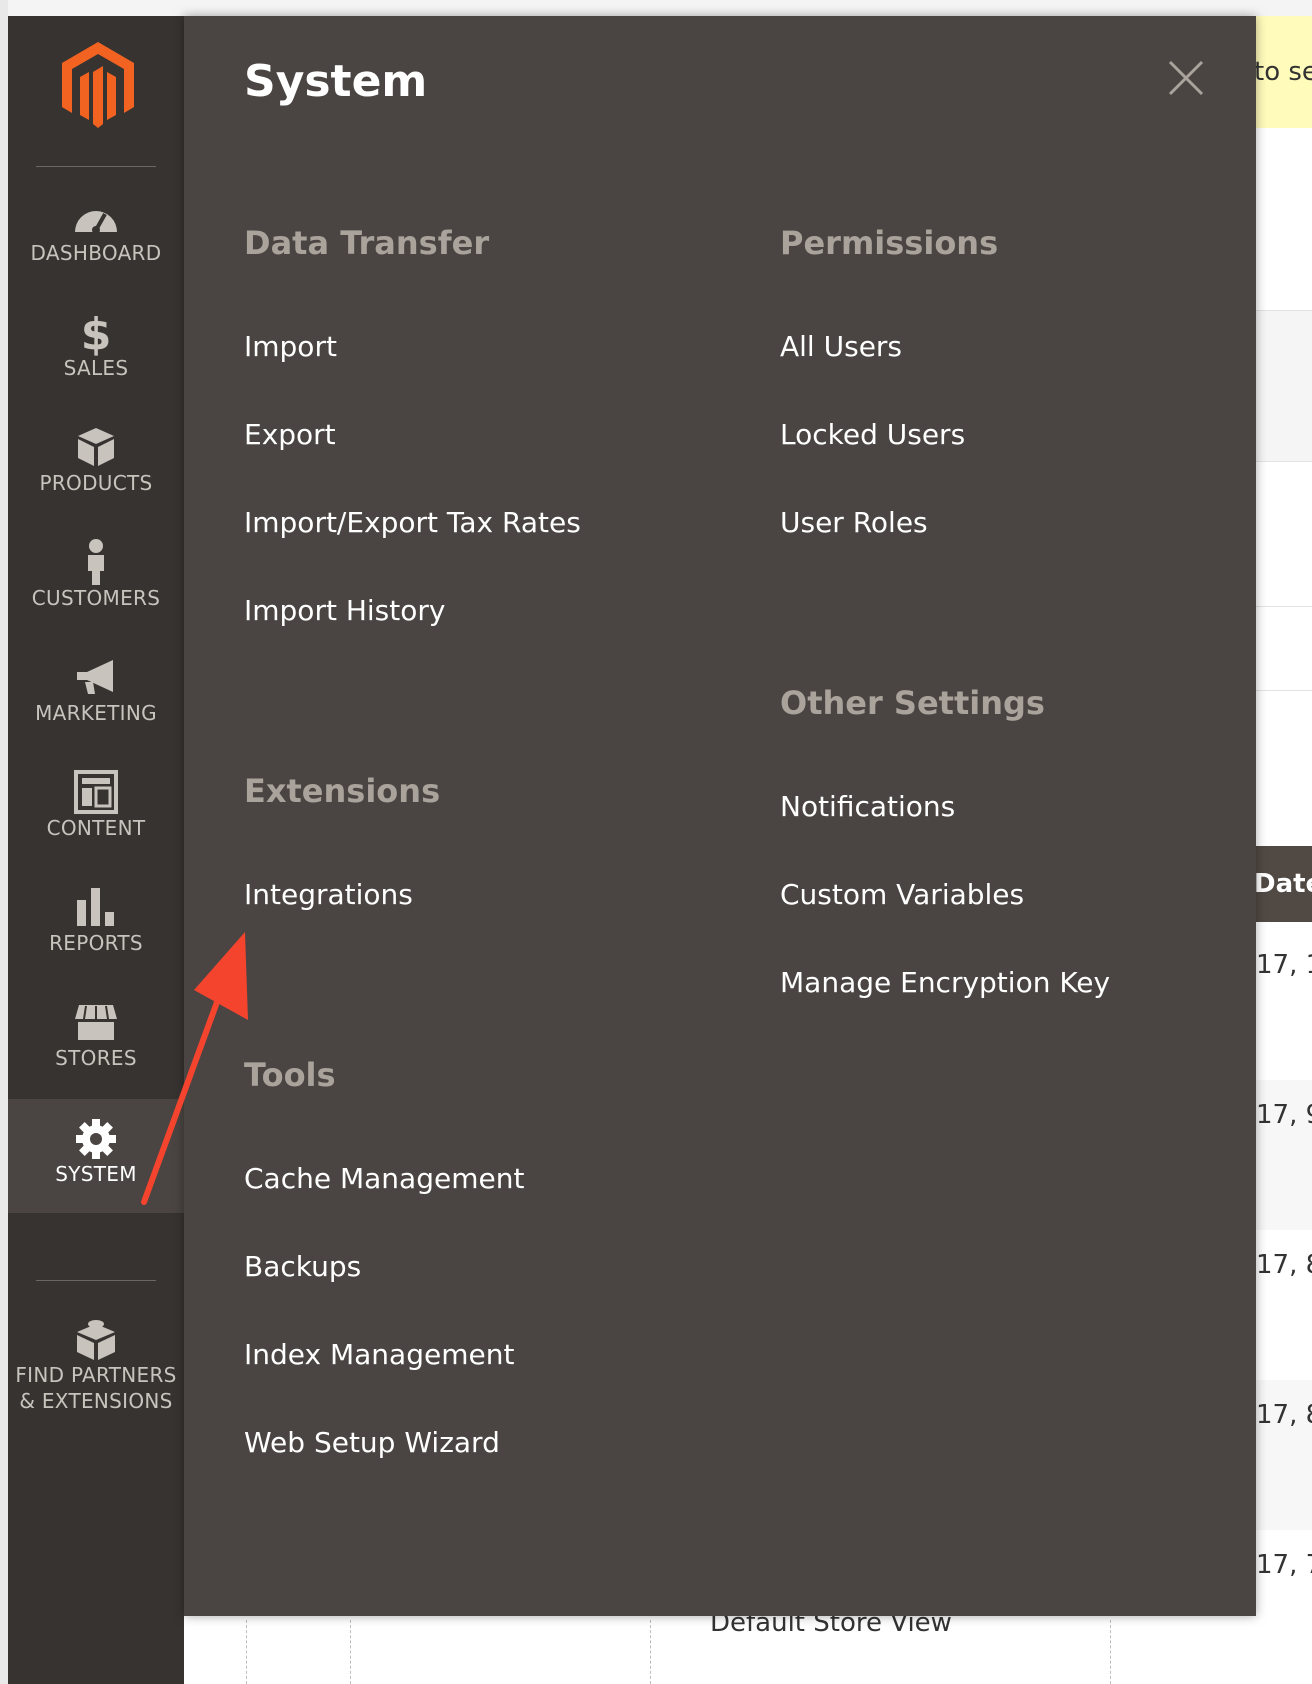  What do you see at coordinates (945, 982) in the screenshot?
I see `menu-link-manage-encryption-key: Manage Encryption Key` at bounding box center [945, 982].